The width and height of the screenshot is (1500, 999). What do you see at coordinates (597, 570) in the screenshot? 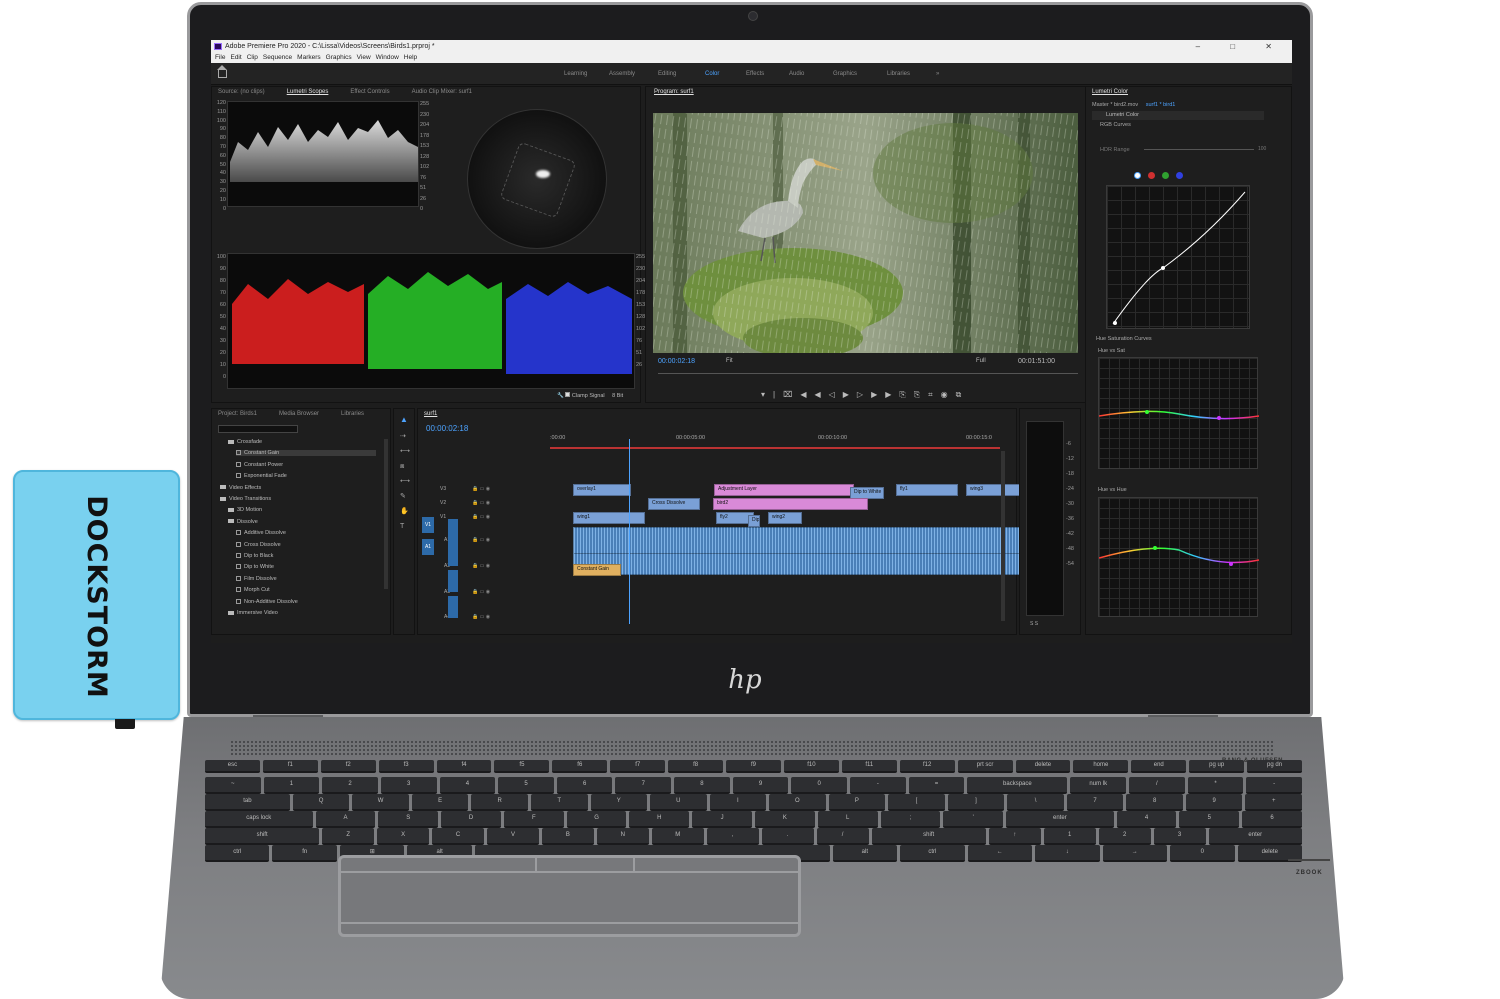
I see `clip-constant-gain: Constant Gain` at bounding box center [597, 570].